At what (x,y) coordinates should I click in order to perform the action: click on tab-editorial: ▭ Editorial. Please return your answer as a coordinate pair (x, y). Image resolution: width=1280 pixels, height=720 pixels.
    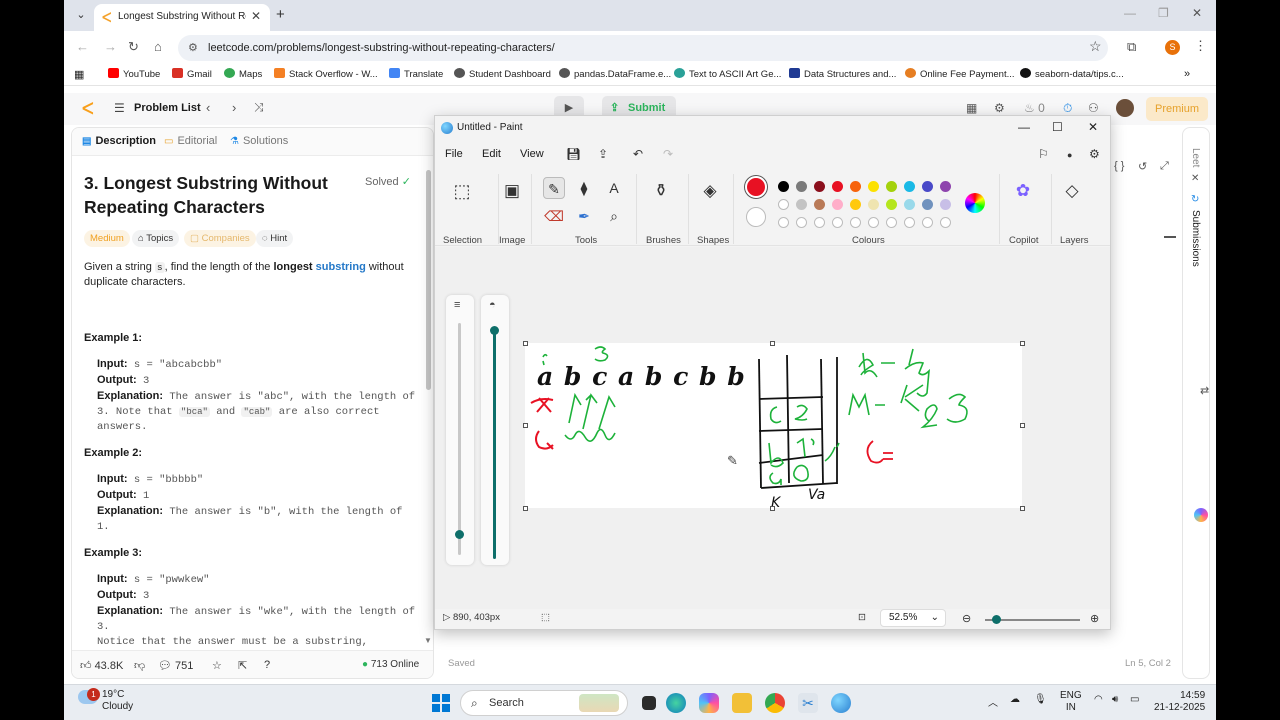
    Looking at the image, I should click on (190, 141).